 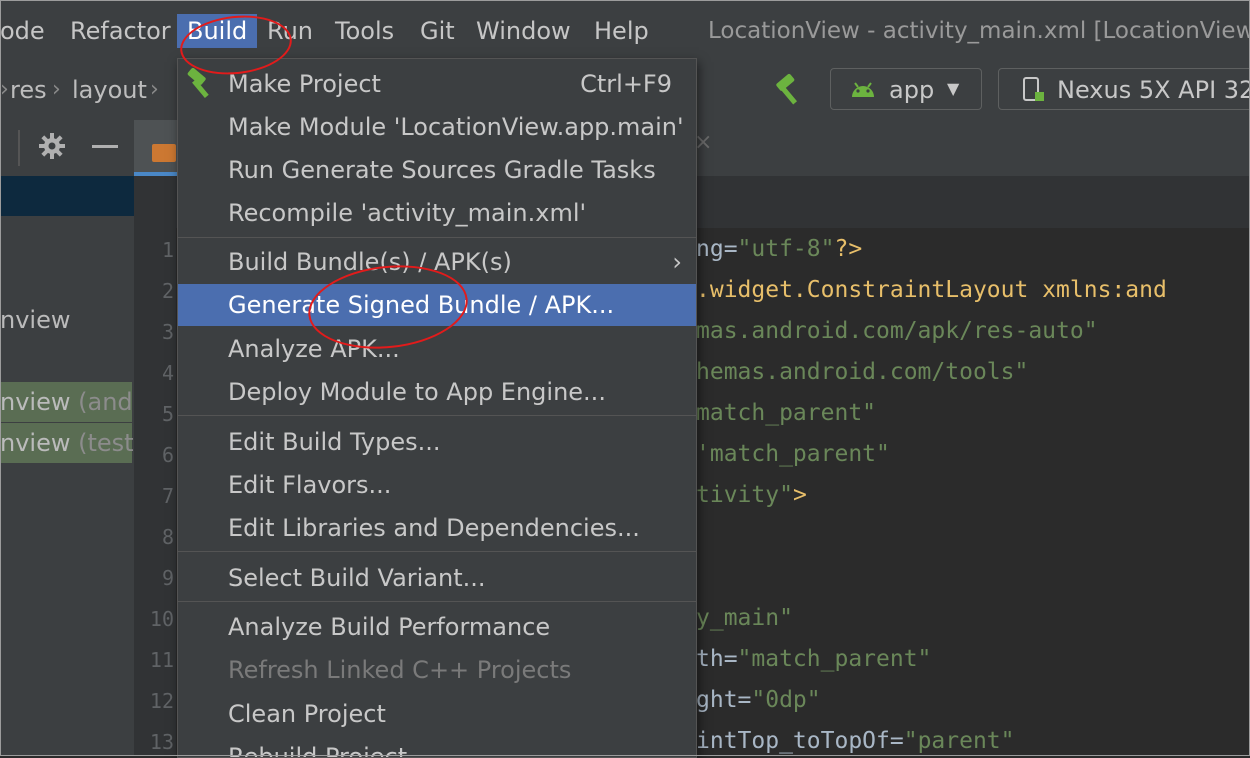 What do you see at coordinates (897, 331) in the screenshot?
I see `code-line: mas.android.com/apk/res-auto"` at bounding box center [897, 331].